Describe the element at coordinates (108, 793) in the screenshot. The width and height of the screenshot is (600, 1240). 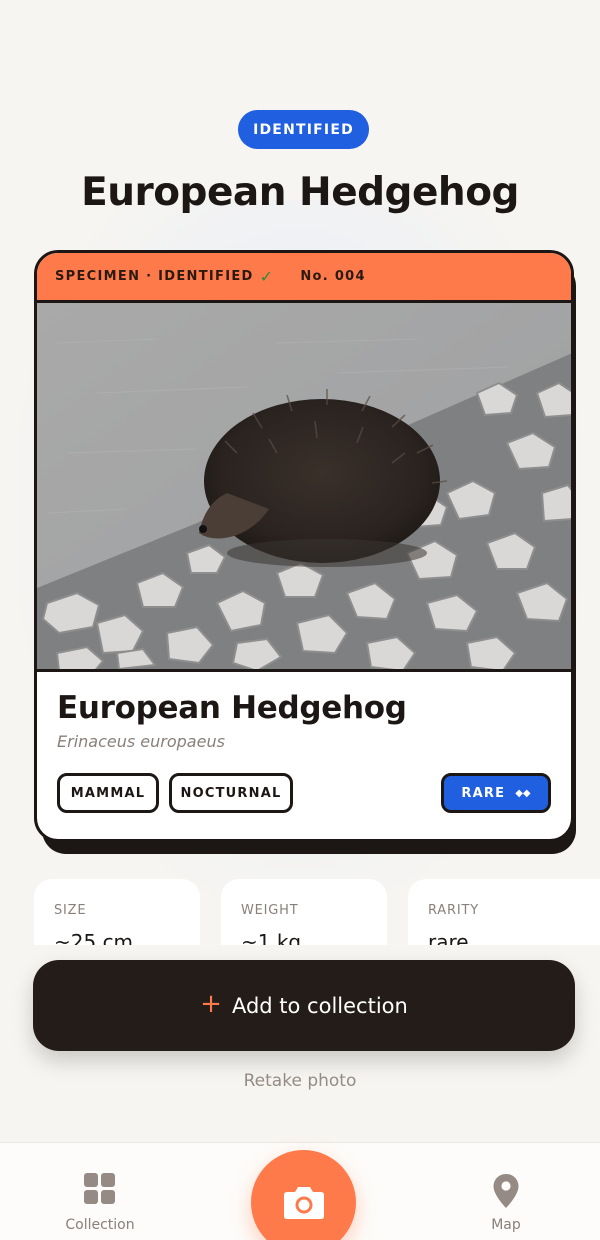
I see `tag-mammal: MAMMAL` at that location.